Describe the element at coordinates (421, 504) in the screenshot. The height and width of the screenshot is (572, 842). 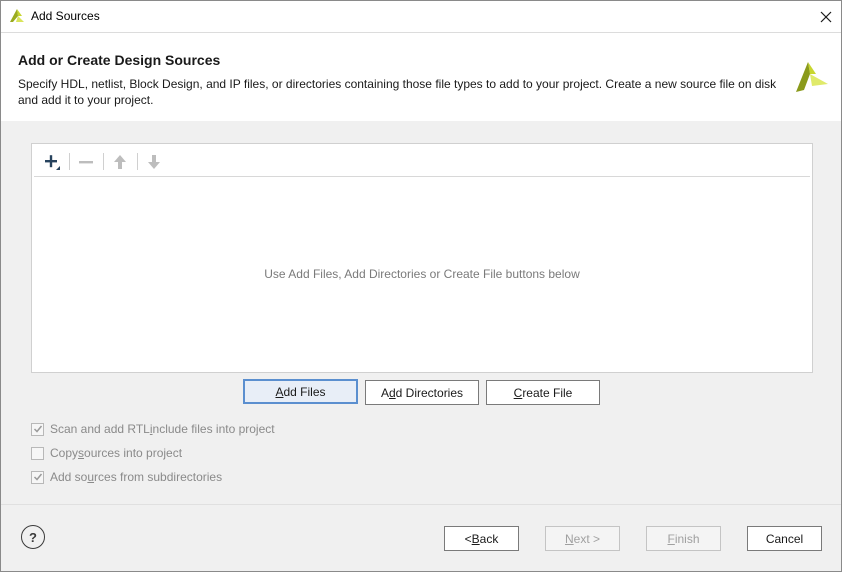
I see `footer-divider` at that location.